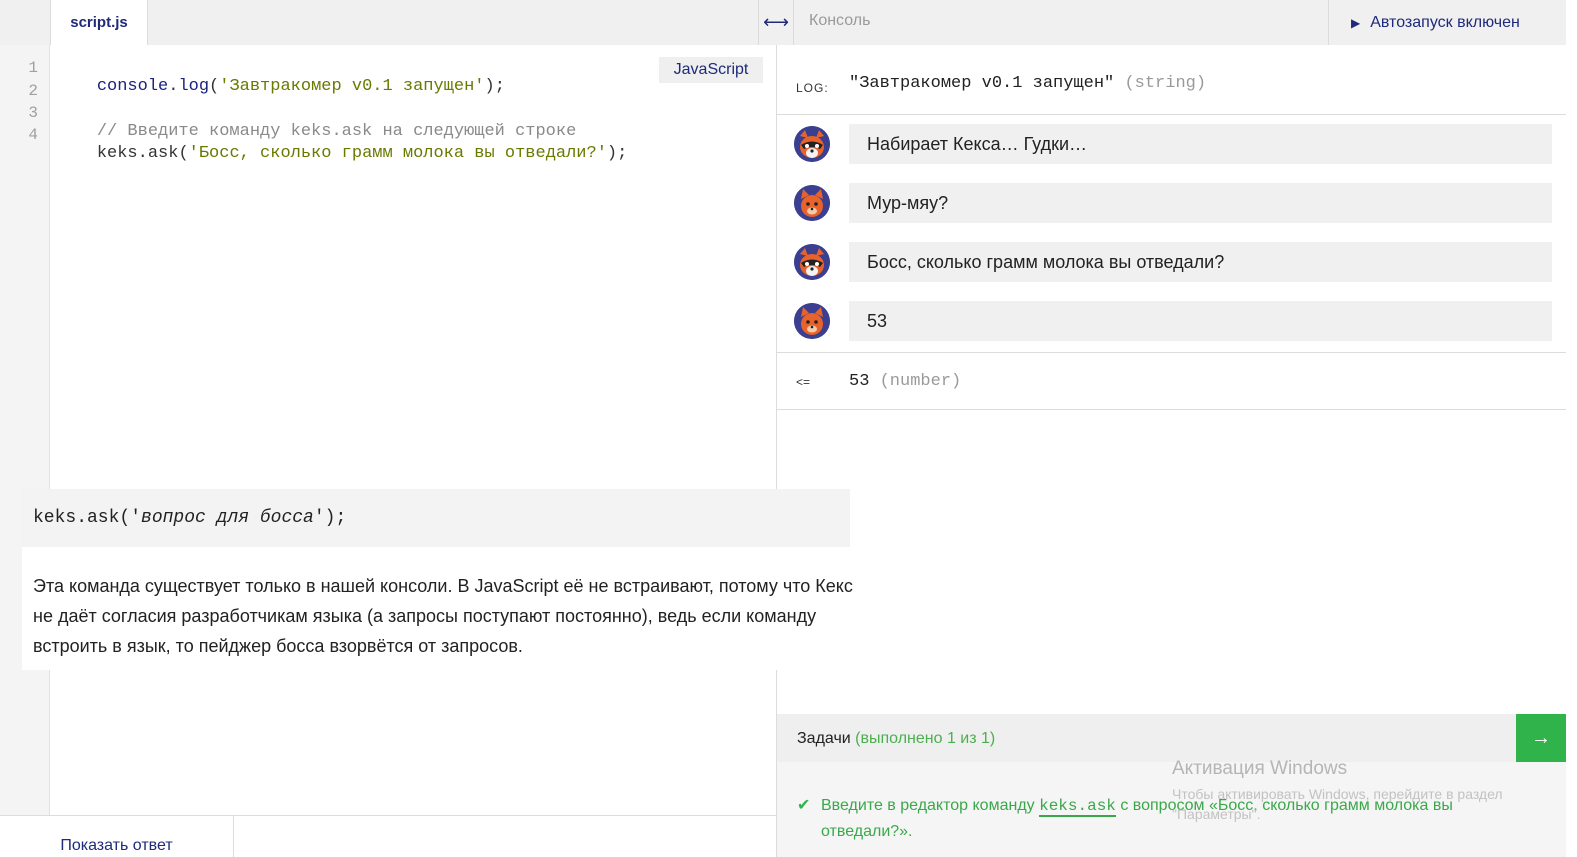 The height and width of the screenshot is (857, 1577). What do you see at coordinates (33, 91) in the screenshot?
I see `line-number: 2` at bounding box center [33, 91].